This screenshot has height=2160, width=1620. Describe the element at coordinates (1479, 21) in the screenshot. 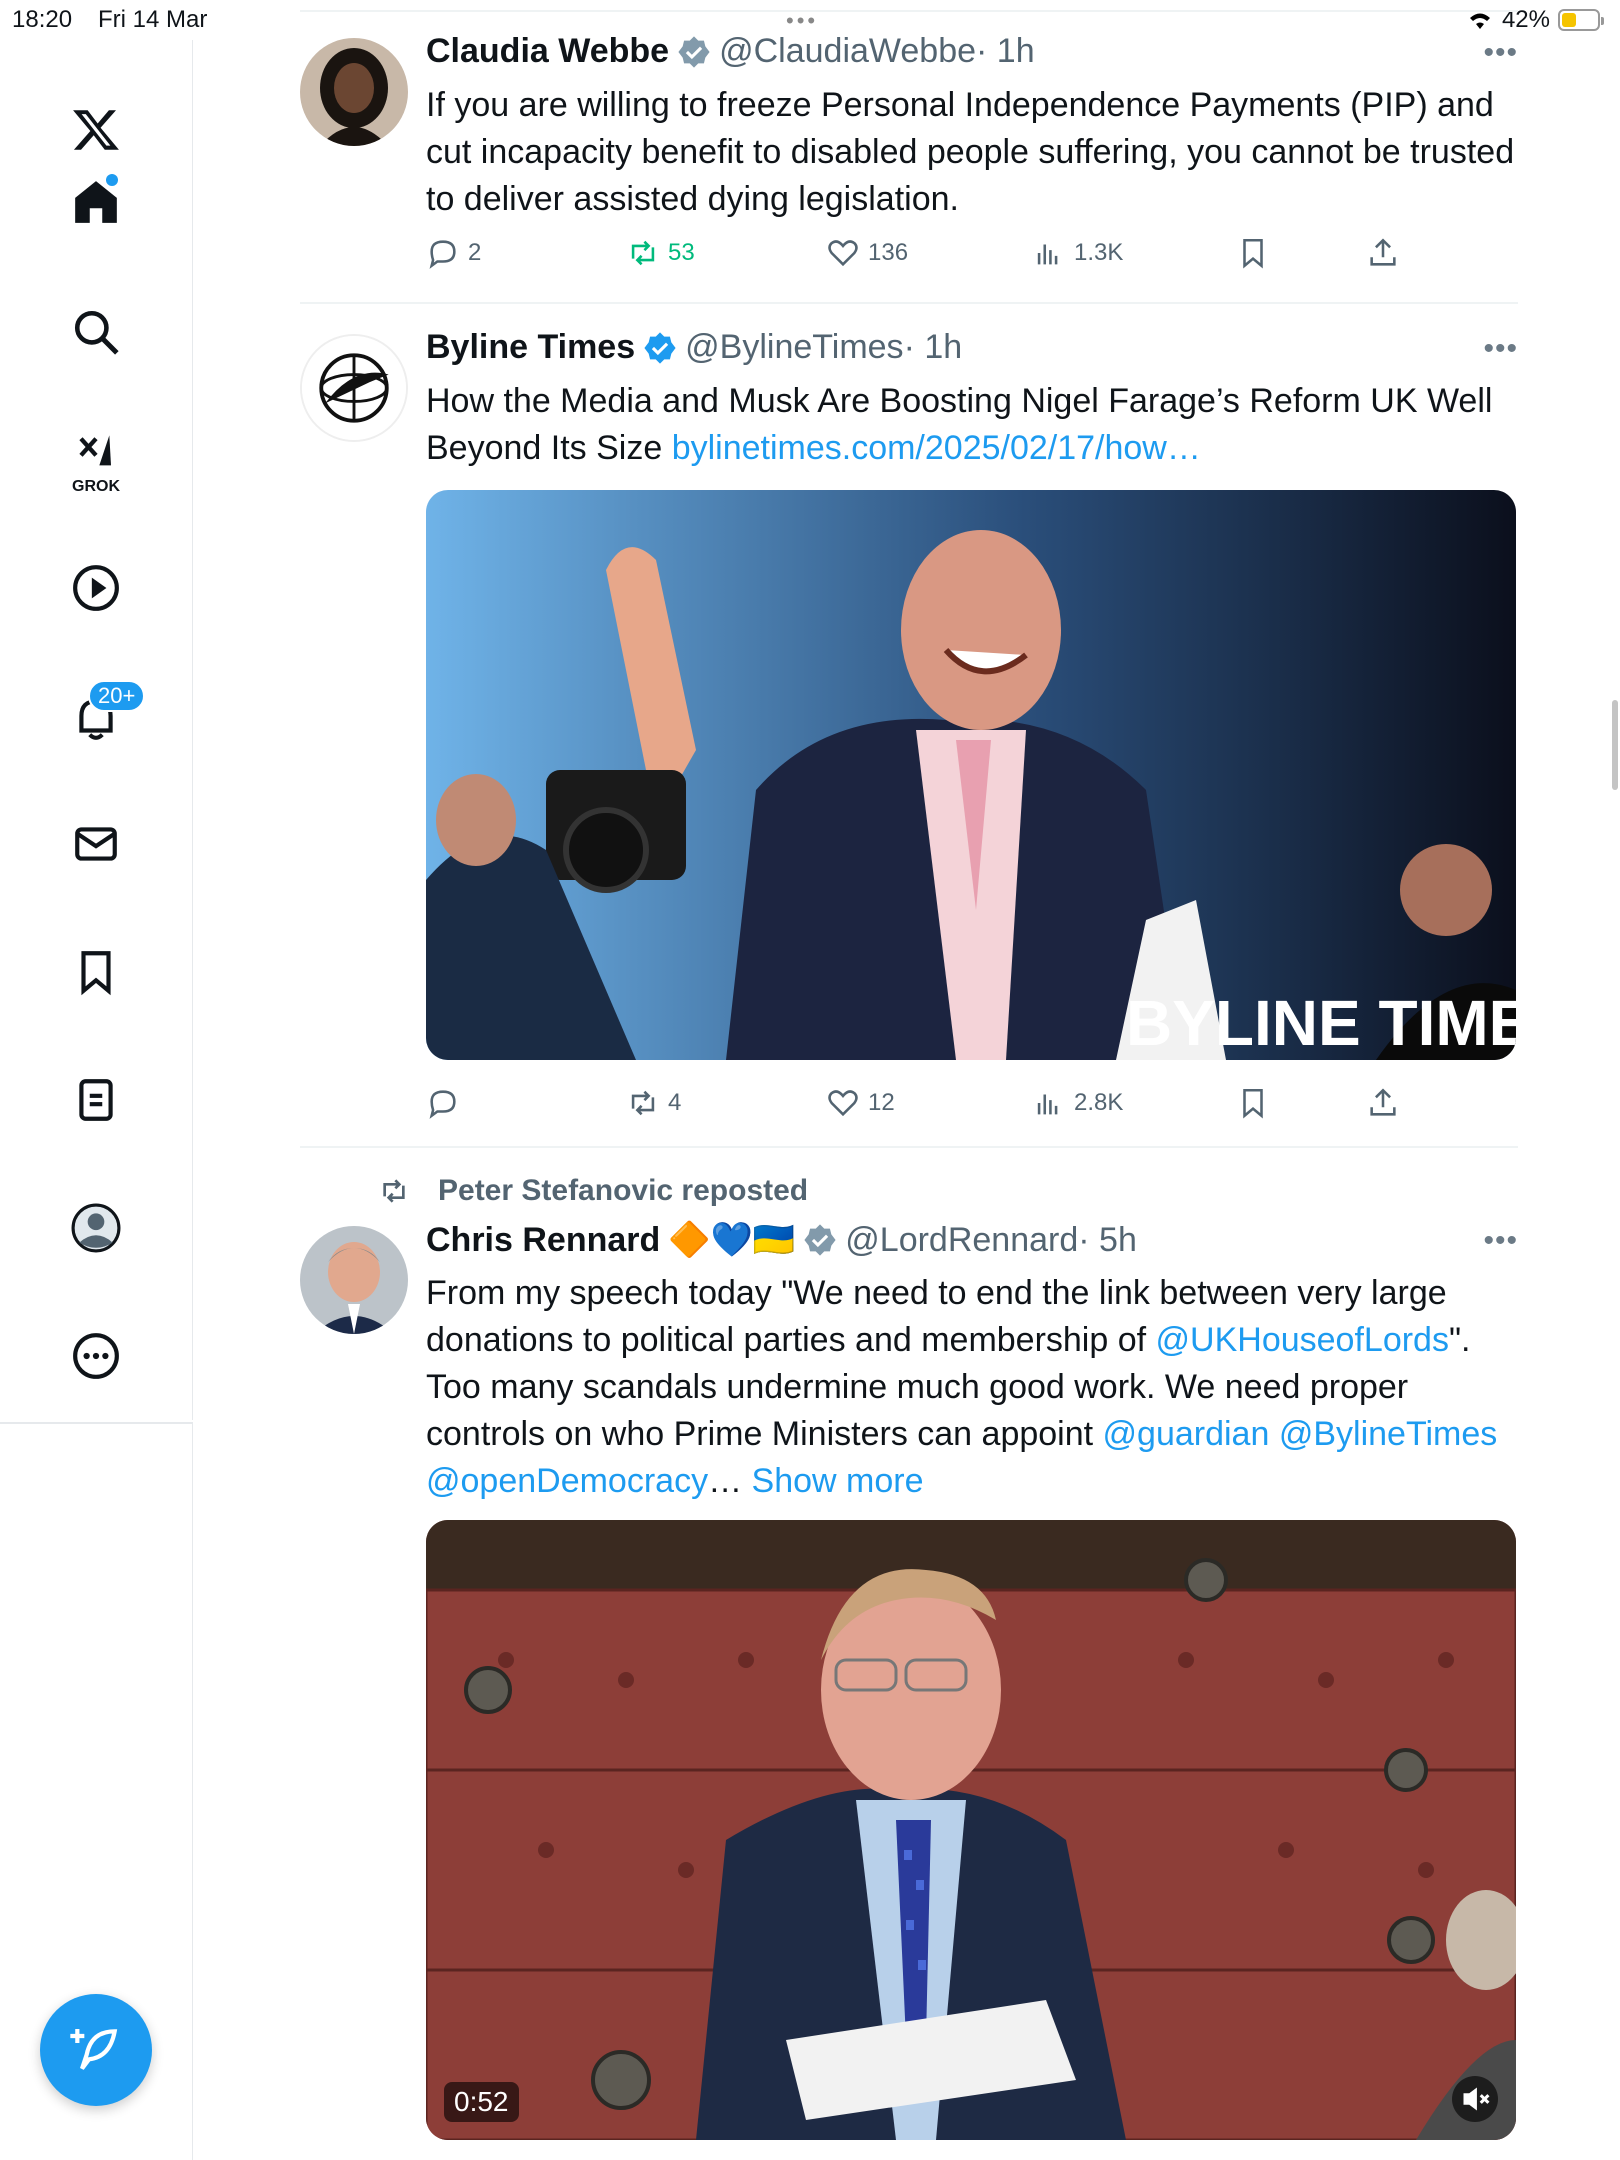

I see `wifi-icon` at that location.